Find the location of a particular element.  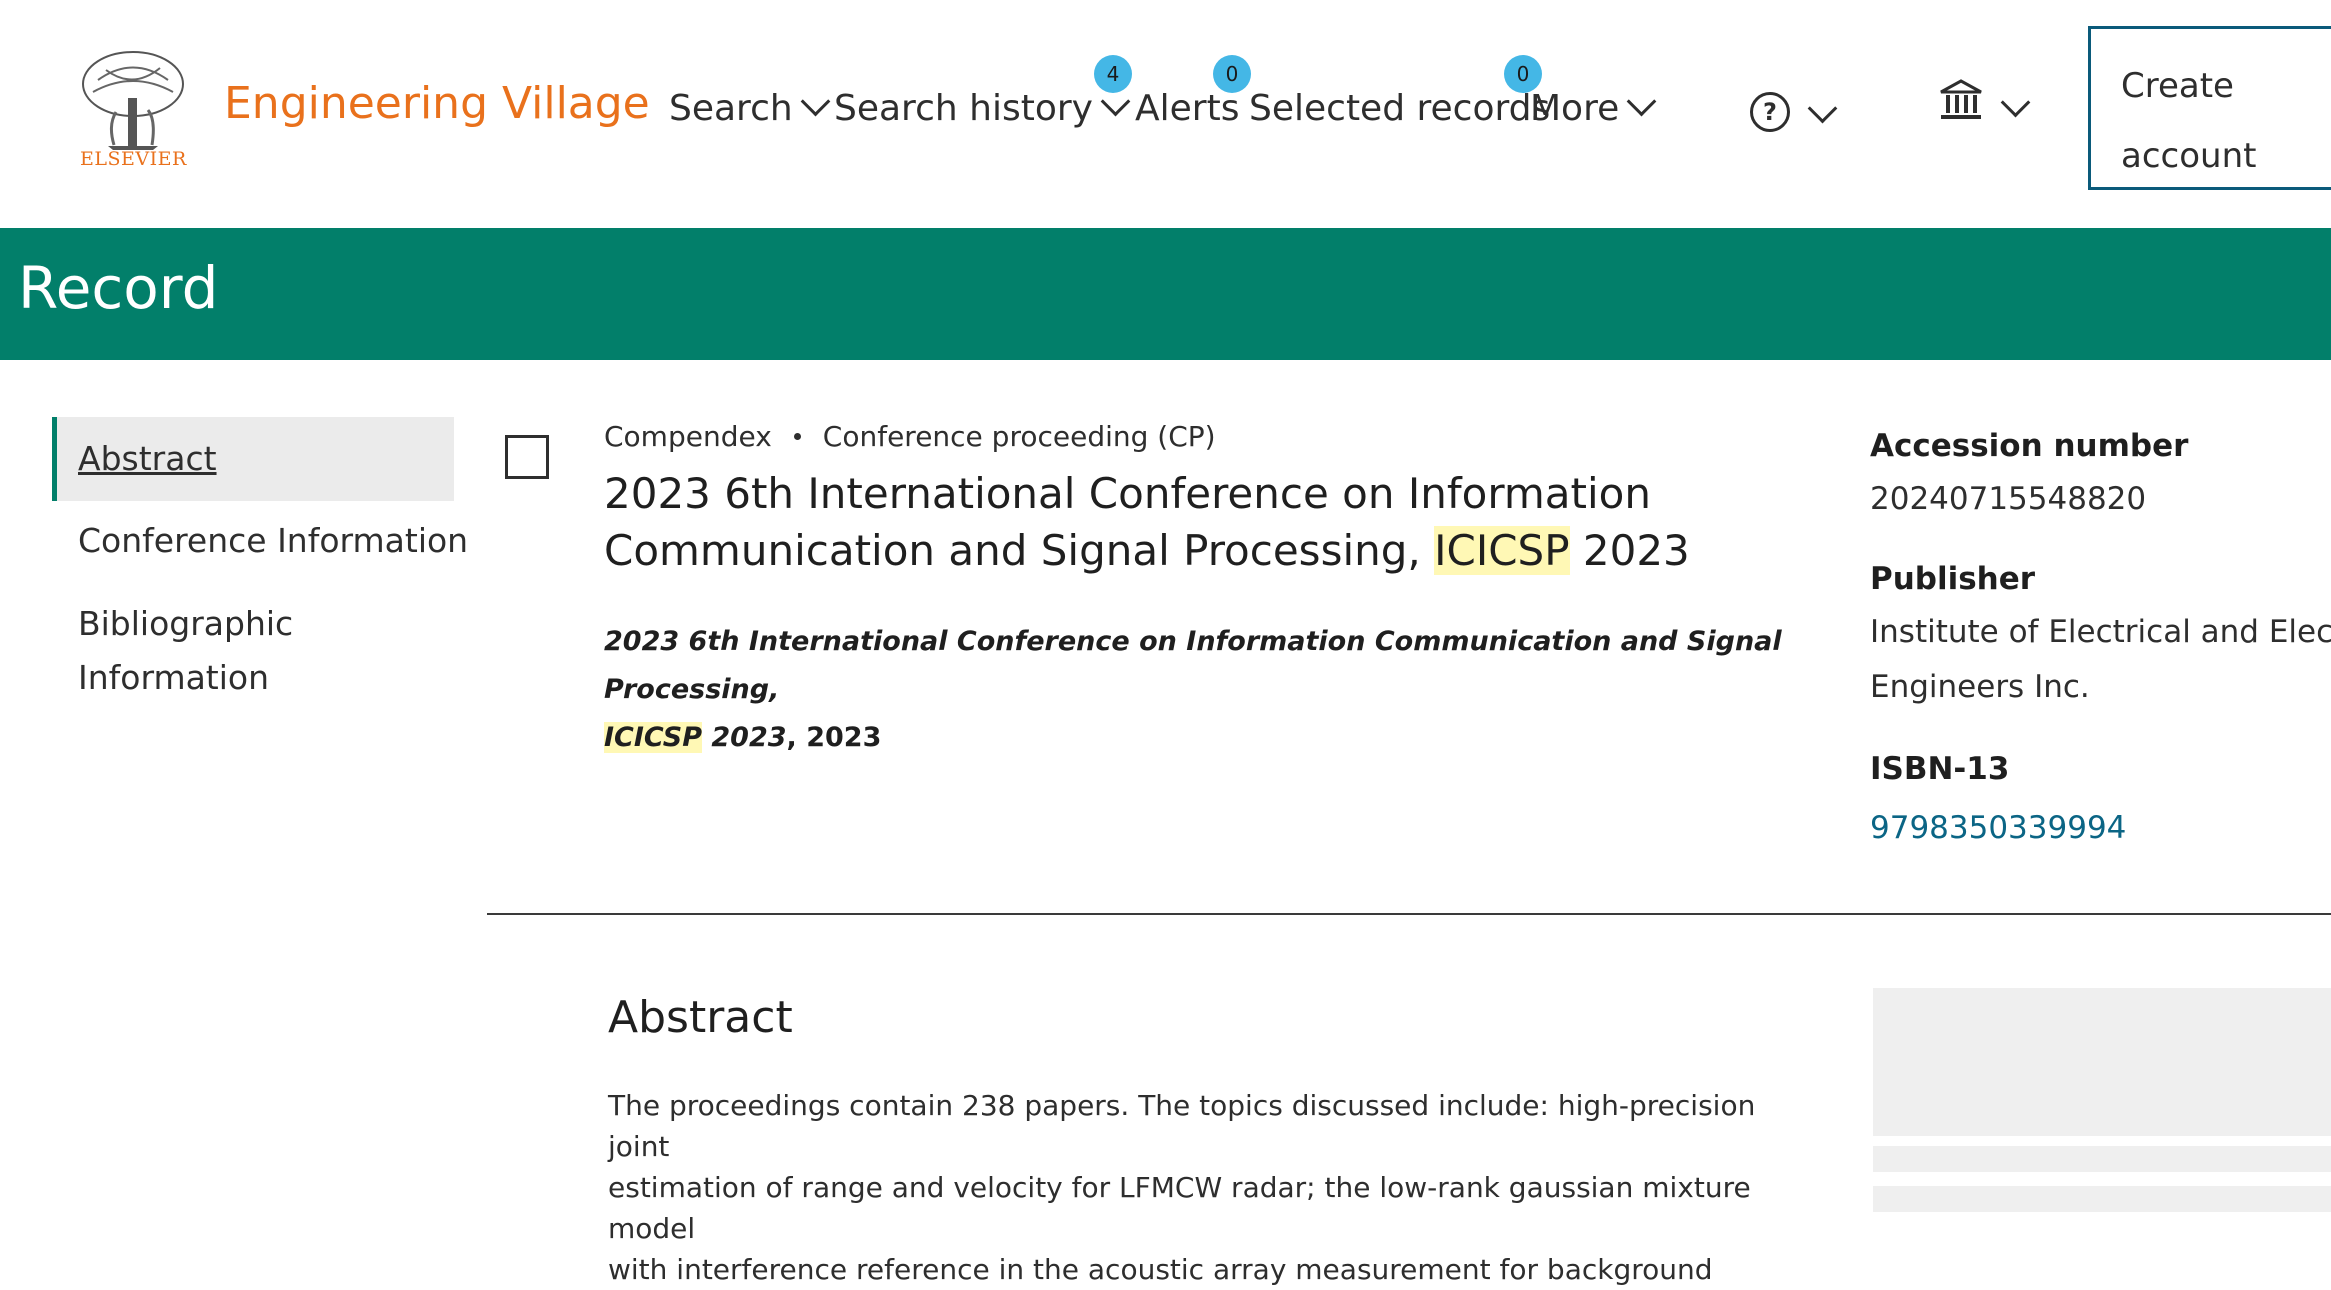

accession-number-value: 20240715548820 is located at coordinates (2008, 499).